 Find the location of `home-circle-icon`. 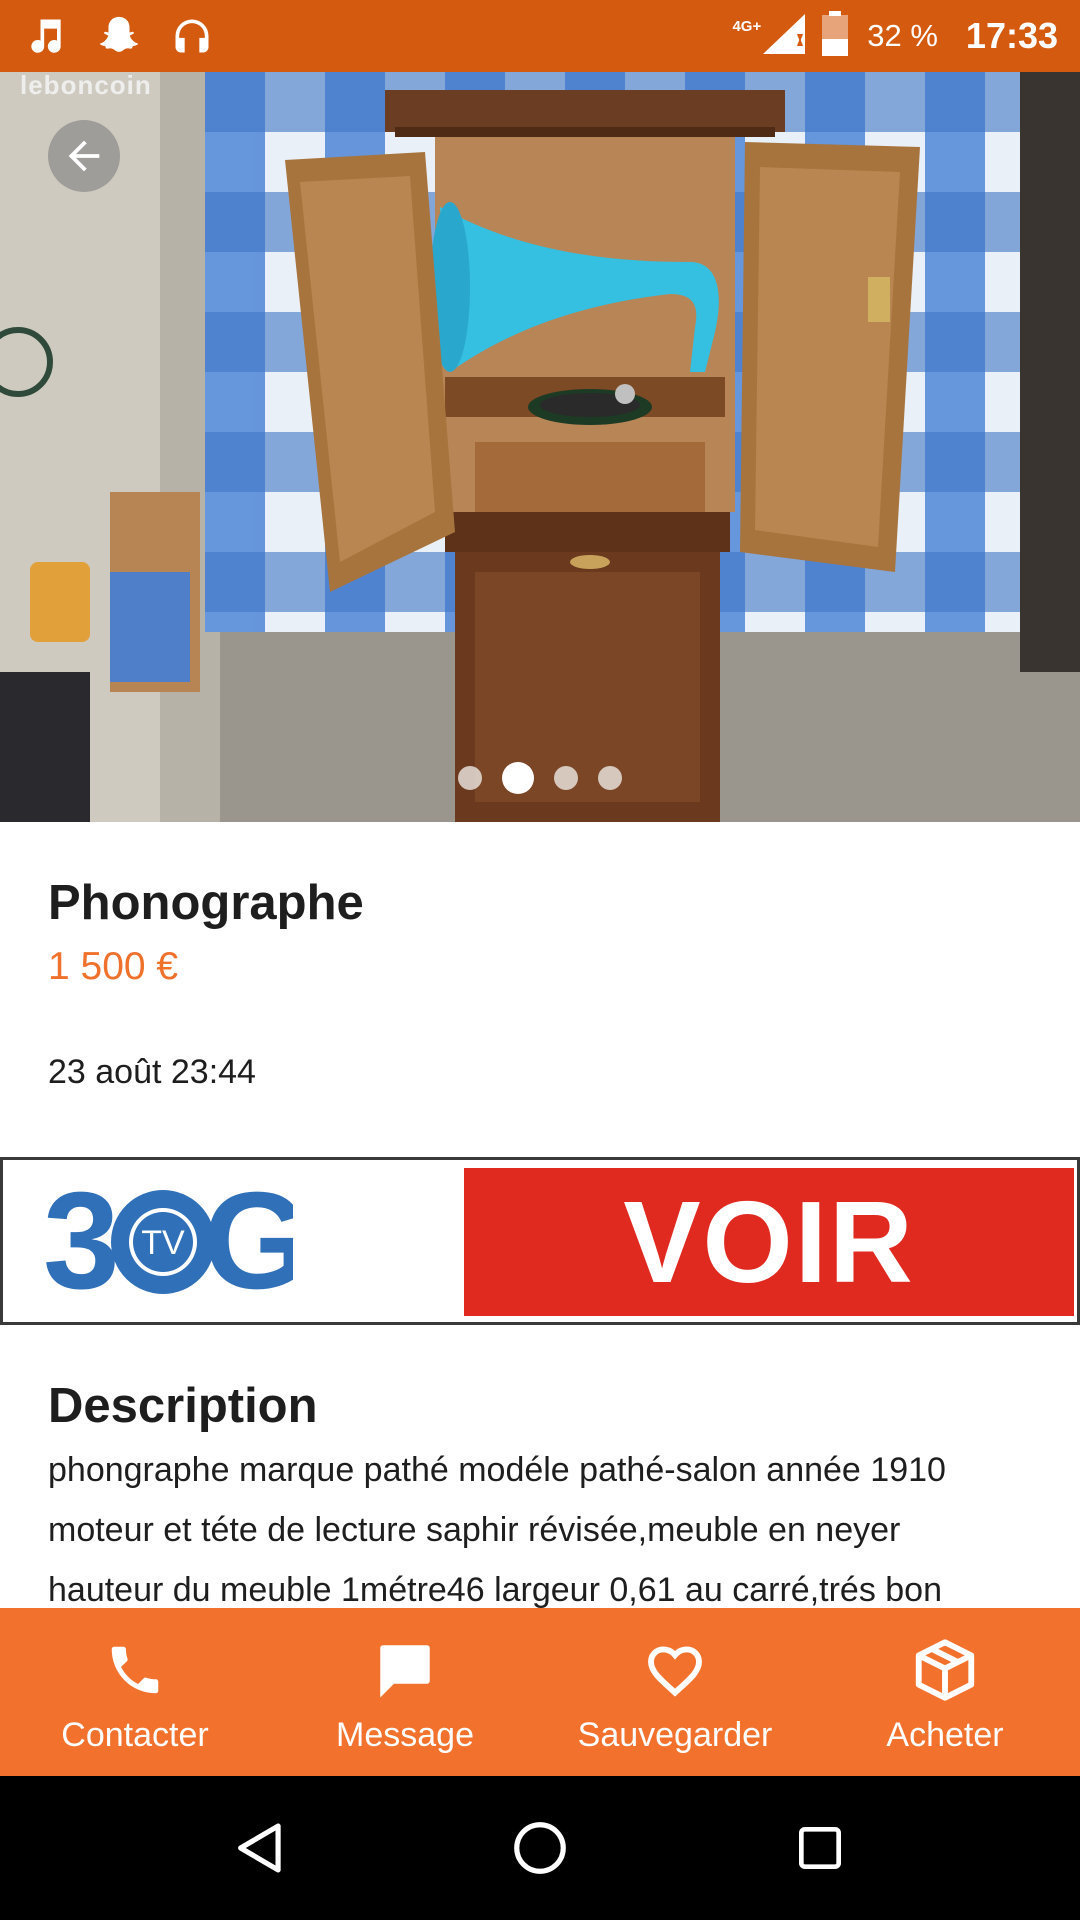

home-circle-icon is located at coordinates (540, 1848).